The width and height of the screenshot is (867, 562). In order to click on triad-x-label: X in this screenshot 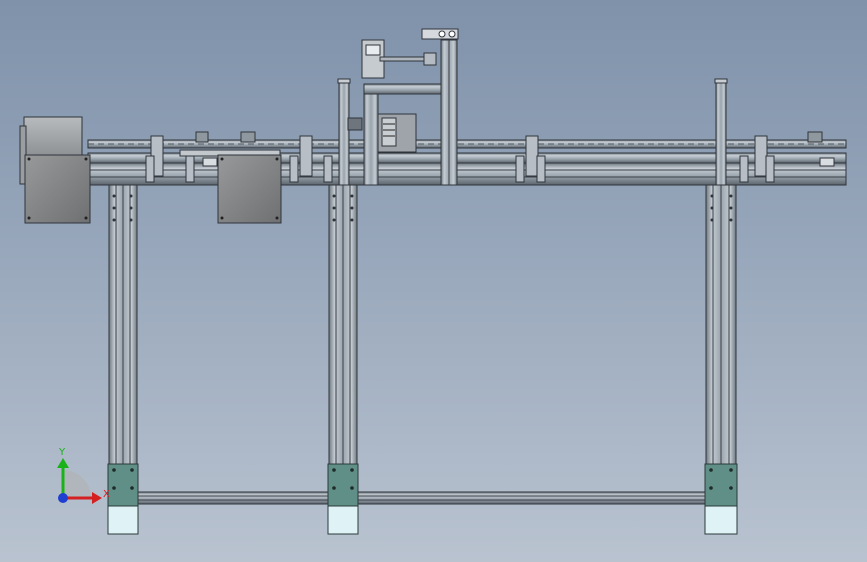, I will do `click(106, 494)`.